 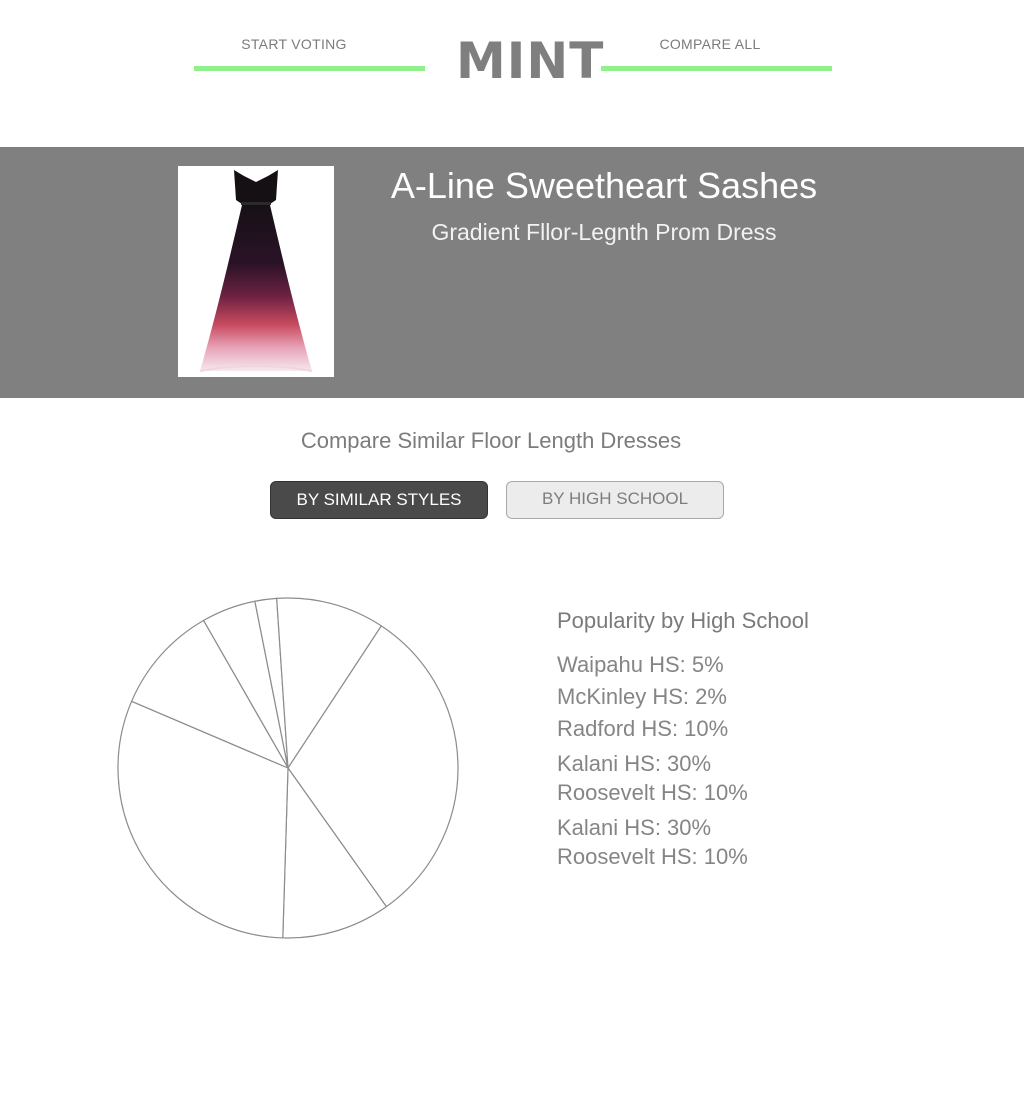 I want to click on compare-heading: Compare Similar Floor Length Dresses, so click(x=491, y=440).